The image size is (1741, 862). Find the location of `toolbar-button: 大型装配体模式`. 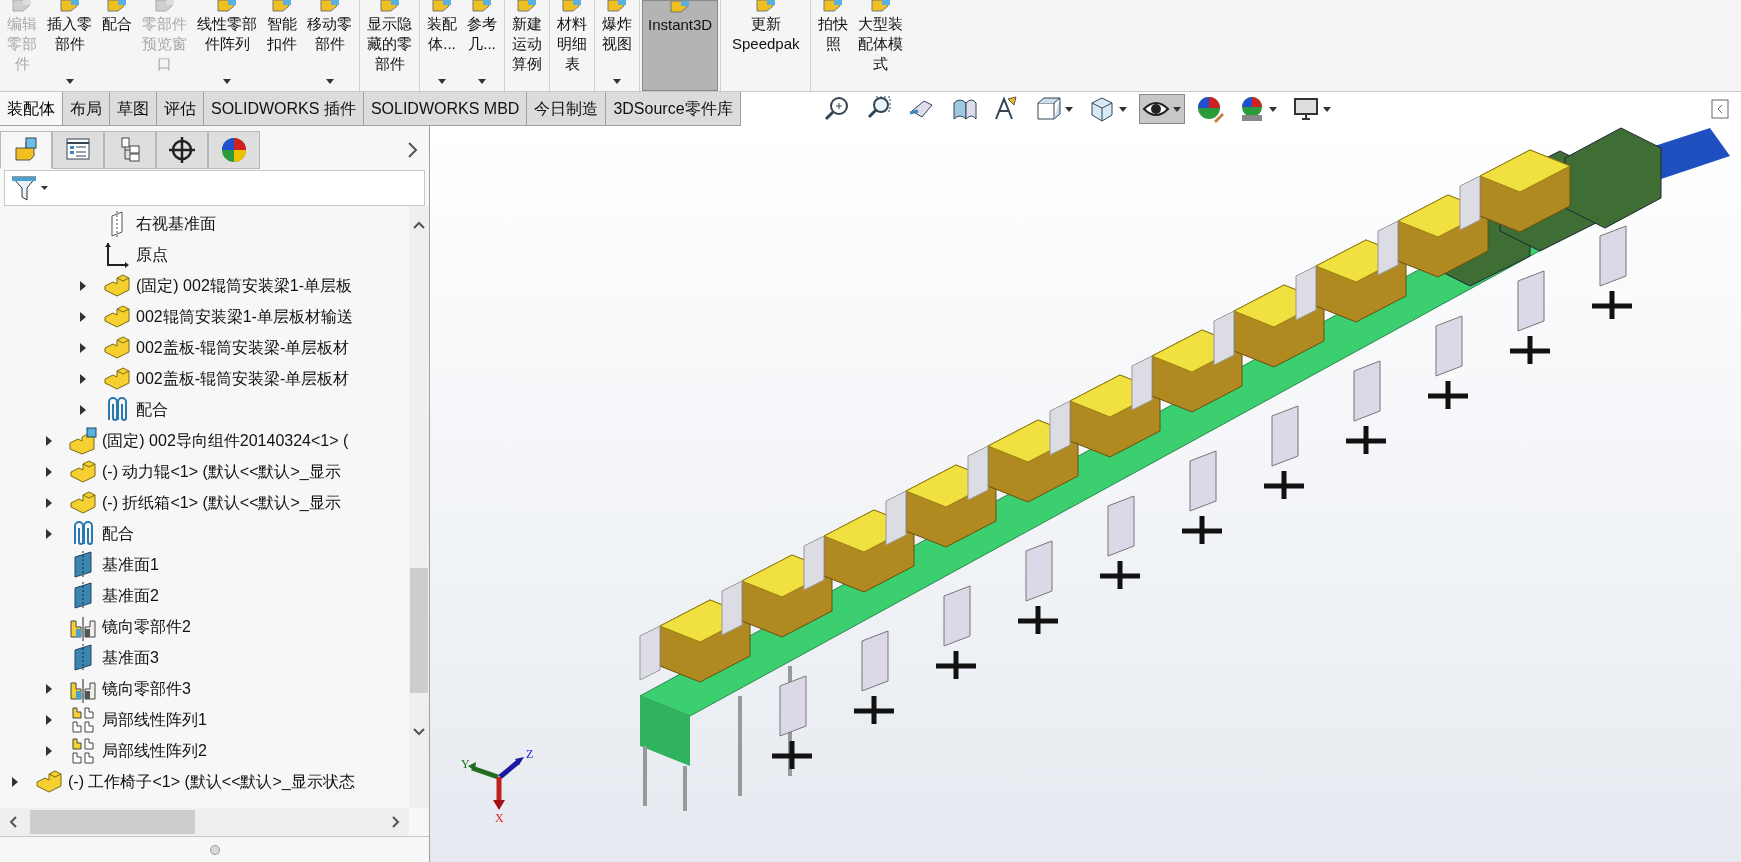

toolbar-button: 大型装配体模式 is located at coordinates (881, 45).